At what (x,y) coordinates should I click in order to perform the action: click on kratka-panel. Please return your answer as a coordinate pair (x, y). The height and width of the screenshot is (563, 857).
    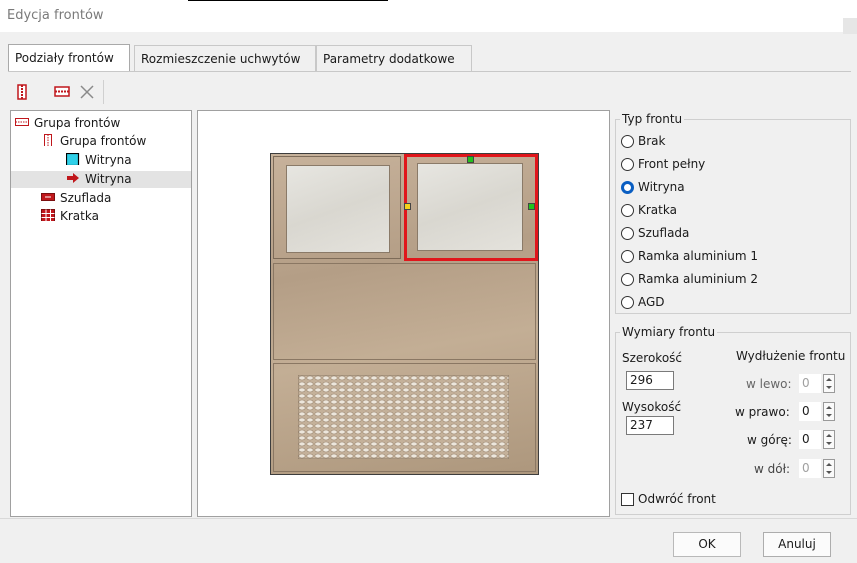
    Looking at the image, I should click on (404, 417).